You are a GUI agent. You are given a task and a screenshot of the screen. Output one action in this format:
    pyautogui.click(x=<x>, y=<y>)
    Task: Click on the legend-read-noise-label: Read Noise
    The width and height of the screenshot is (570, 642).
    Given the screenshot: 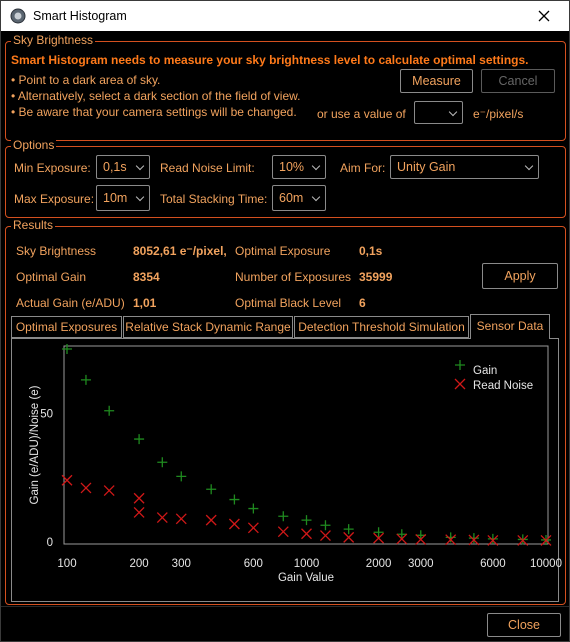 What is the action you would take?
    pyautogui.click(x=503, y=386)
    